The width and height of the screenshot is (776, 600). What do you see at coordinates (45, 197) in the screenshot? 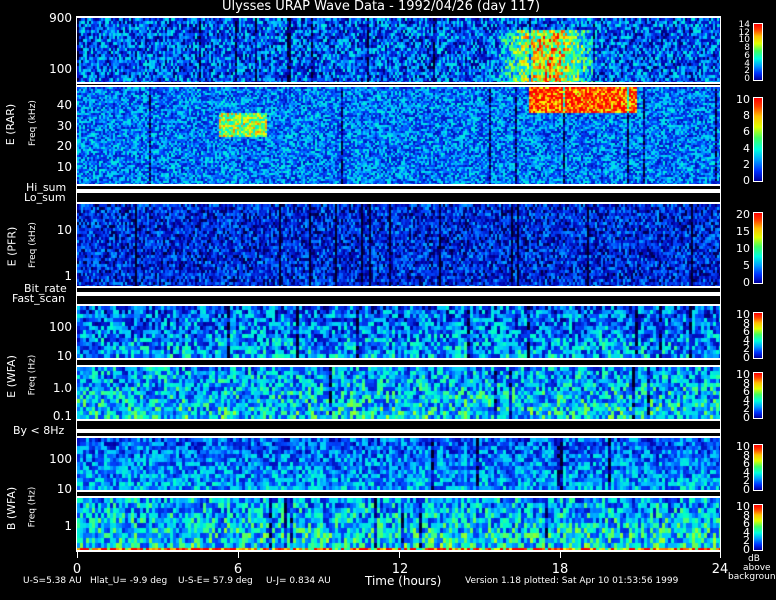
I see `status-label-lo-sum: Lo_sum` at bounding box center [45, 197].